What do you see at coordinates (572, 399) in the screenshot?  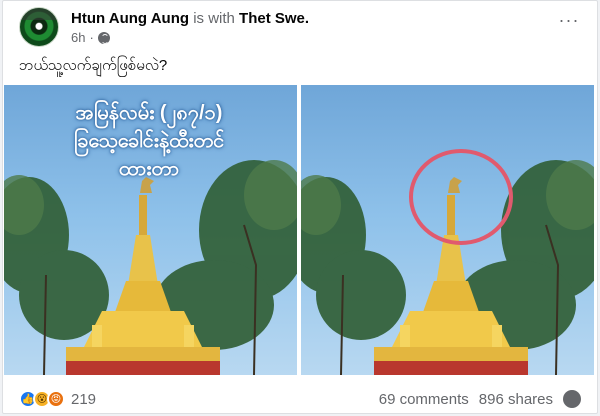 I see `profile-circle-icon` at bounding box center [572, 399].